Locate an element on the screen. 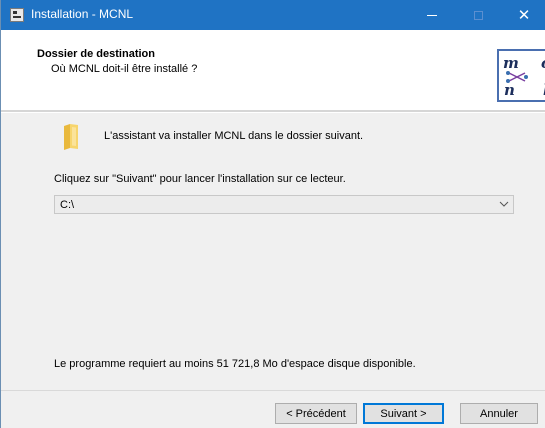  mcnl-logo: m c n l is located at coordinates (521, 75).